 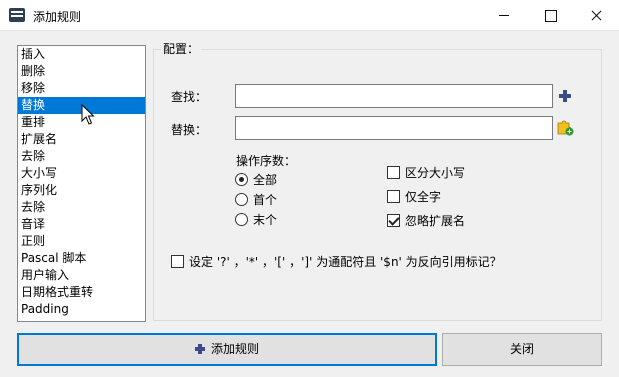 I want to click on meta-tag-puzzle-icon, so click(x=565, y=128).